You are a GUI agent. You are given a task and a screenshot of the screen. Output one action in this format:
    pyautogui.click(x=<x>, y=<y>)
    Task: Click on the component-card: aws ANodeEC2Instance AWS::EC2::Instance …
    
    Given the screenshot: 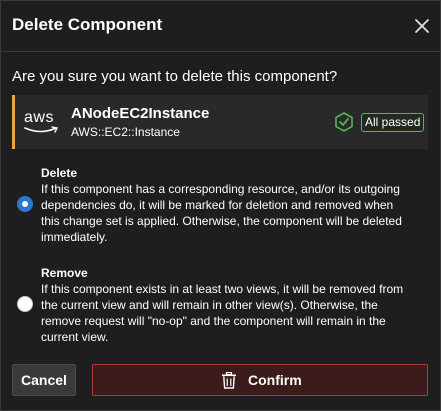 What is the action you would take?
    pyautogui.click(x=220, y=122)
    